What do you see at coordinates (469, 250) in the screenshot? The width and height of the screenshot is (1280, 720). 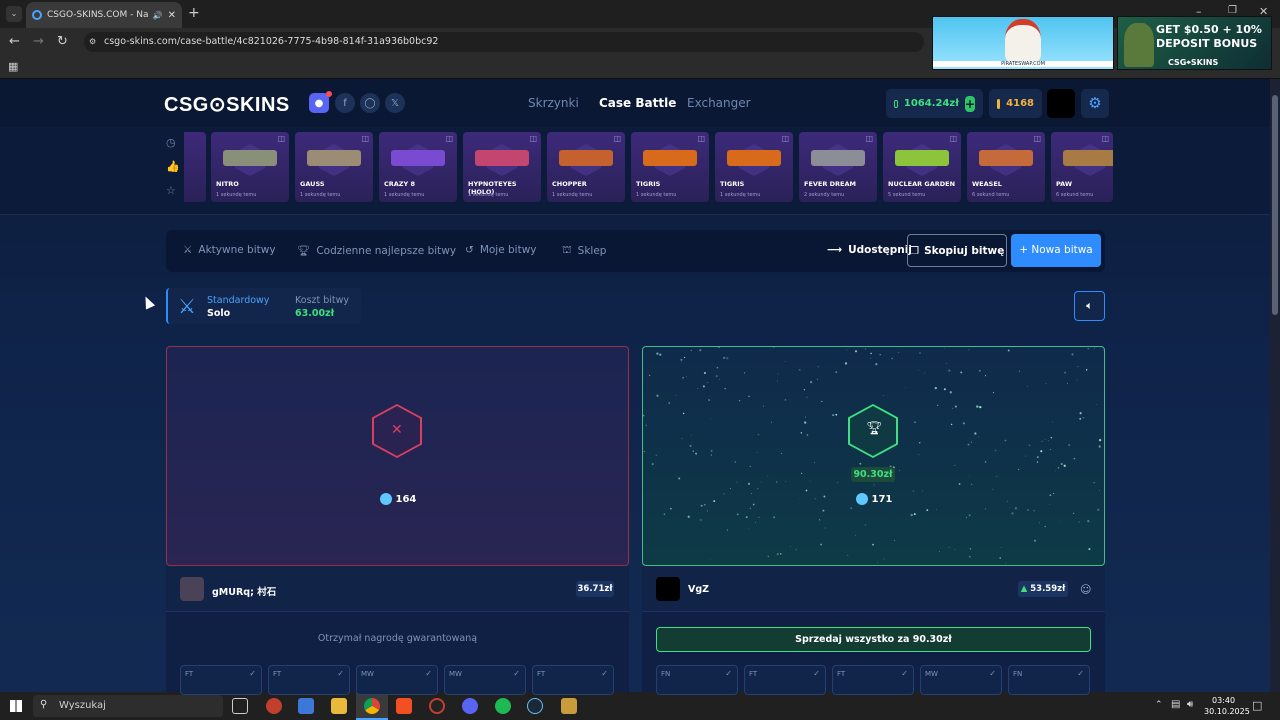 I see `history-icon: ↺` at bounding box center [469, 250].